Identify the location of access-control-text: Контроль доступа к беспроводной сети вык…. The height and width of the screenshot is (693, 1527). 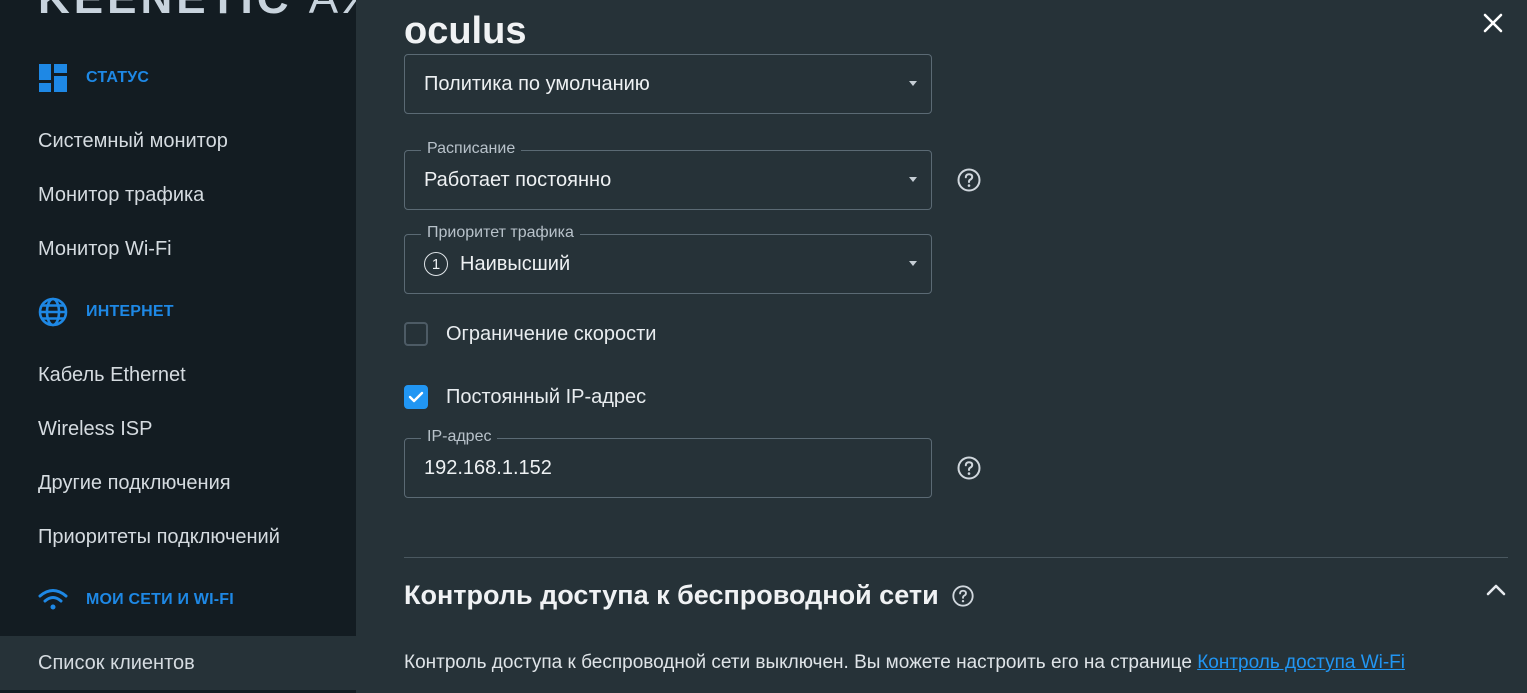
(801, 662).